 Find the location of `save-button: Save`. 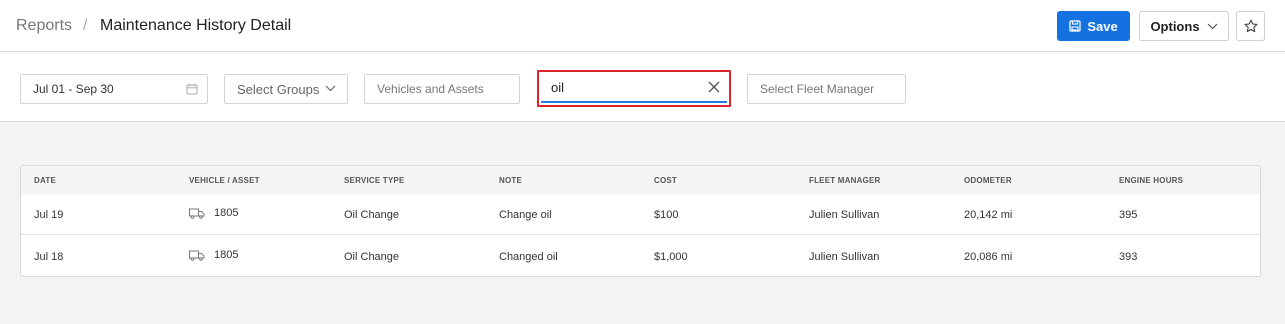

save-button: Save is located at coordinates (1093, 26).